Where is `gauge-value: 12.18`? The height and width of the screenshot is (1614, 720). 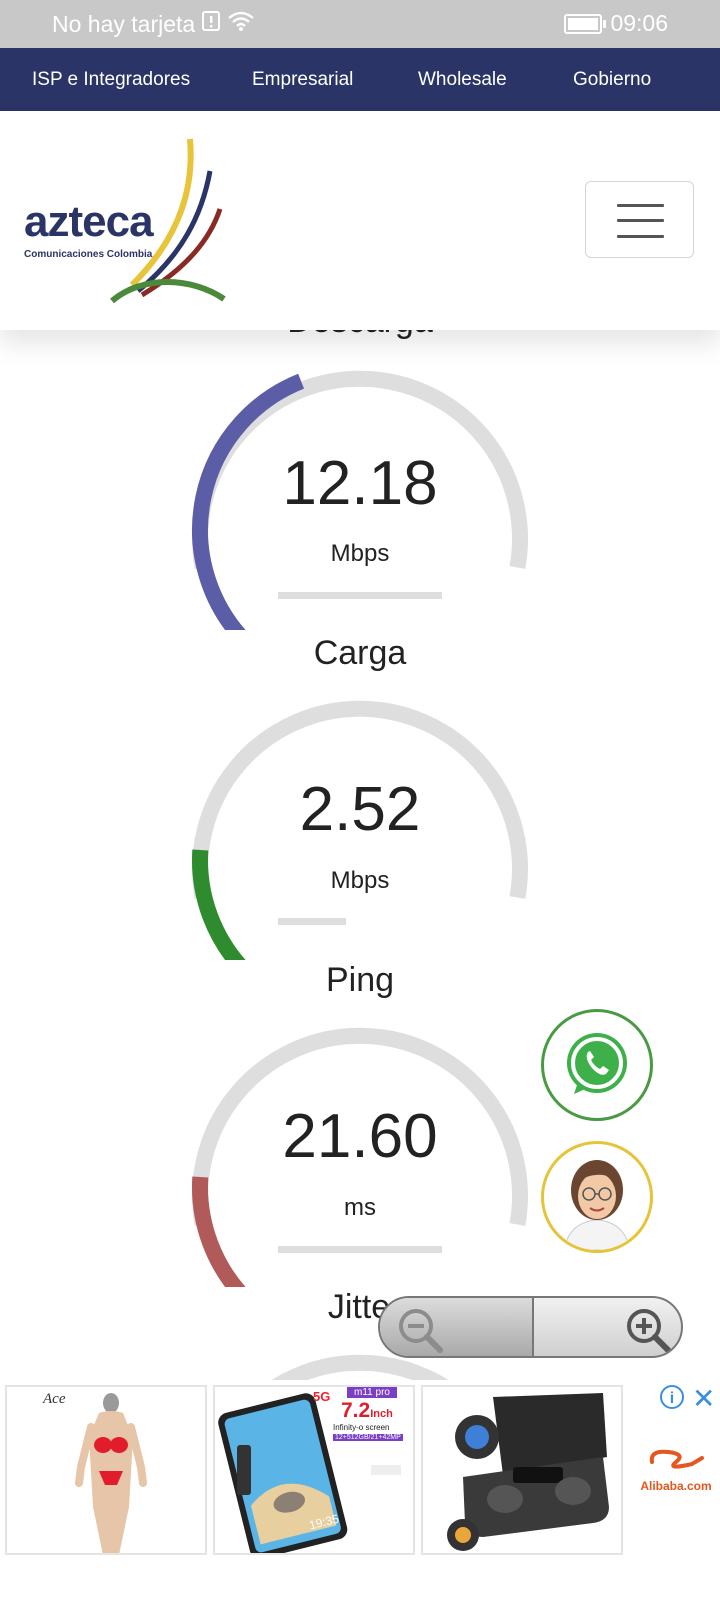
gauge-value: 12.18 is located at coordinates (360, 483).